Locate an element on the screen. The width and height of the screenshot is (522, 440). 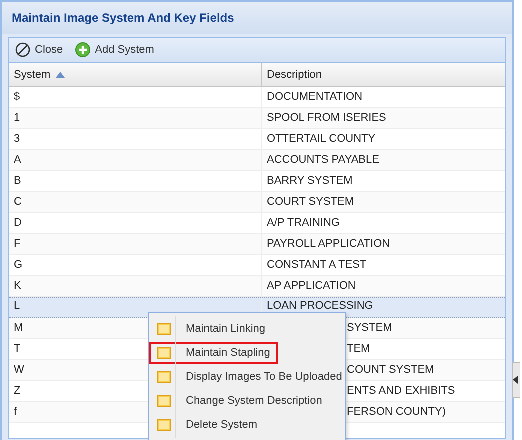
window-title: Maintain Image System And Key Fields is located at coordinates (257, 18).